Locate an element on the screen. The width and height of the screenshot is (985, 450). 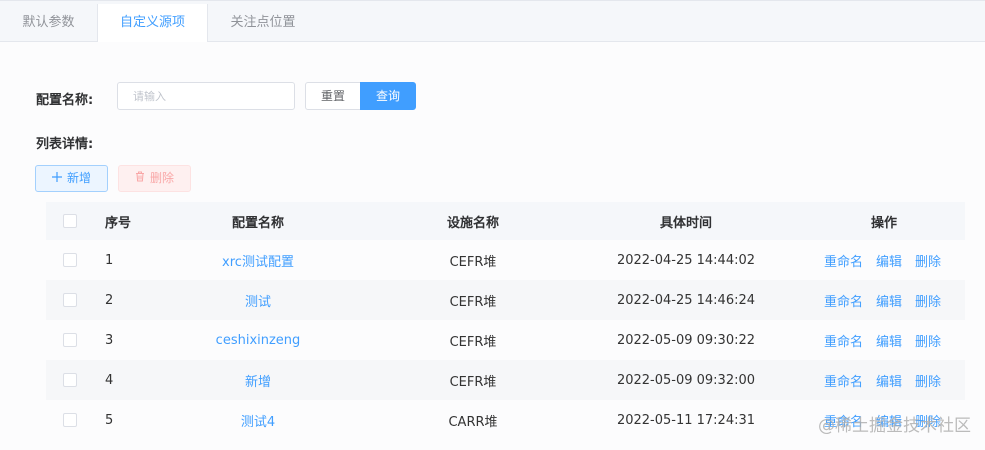
row-config-name-link: ceshixinzeng is located at coordinates (258, 340).